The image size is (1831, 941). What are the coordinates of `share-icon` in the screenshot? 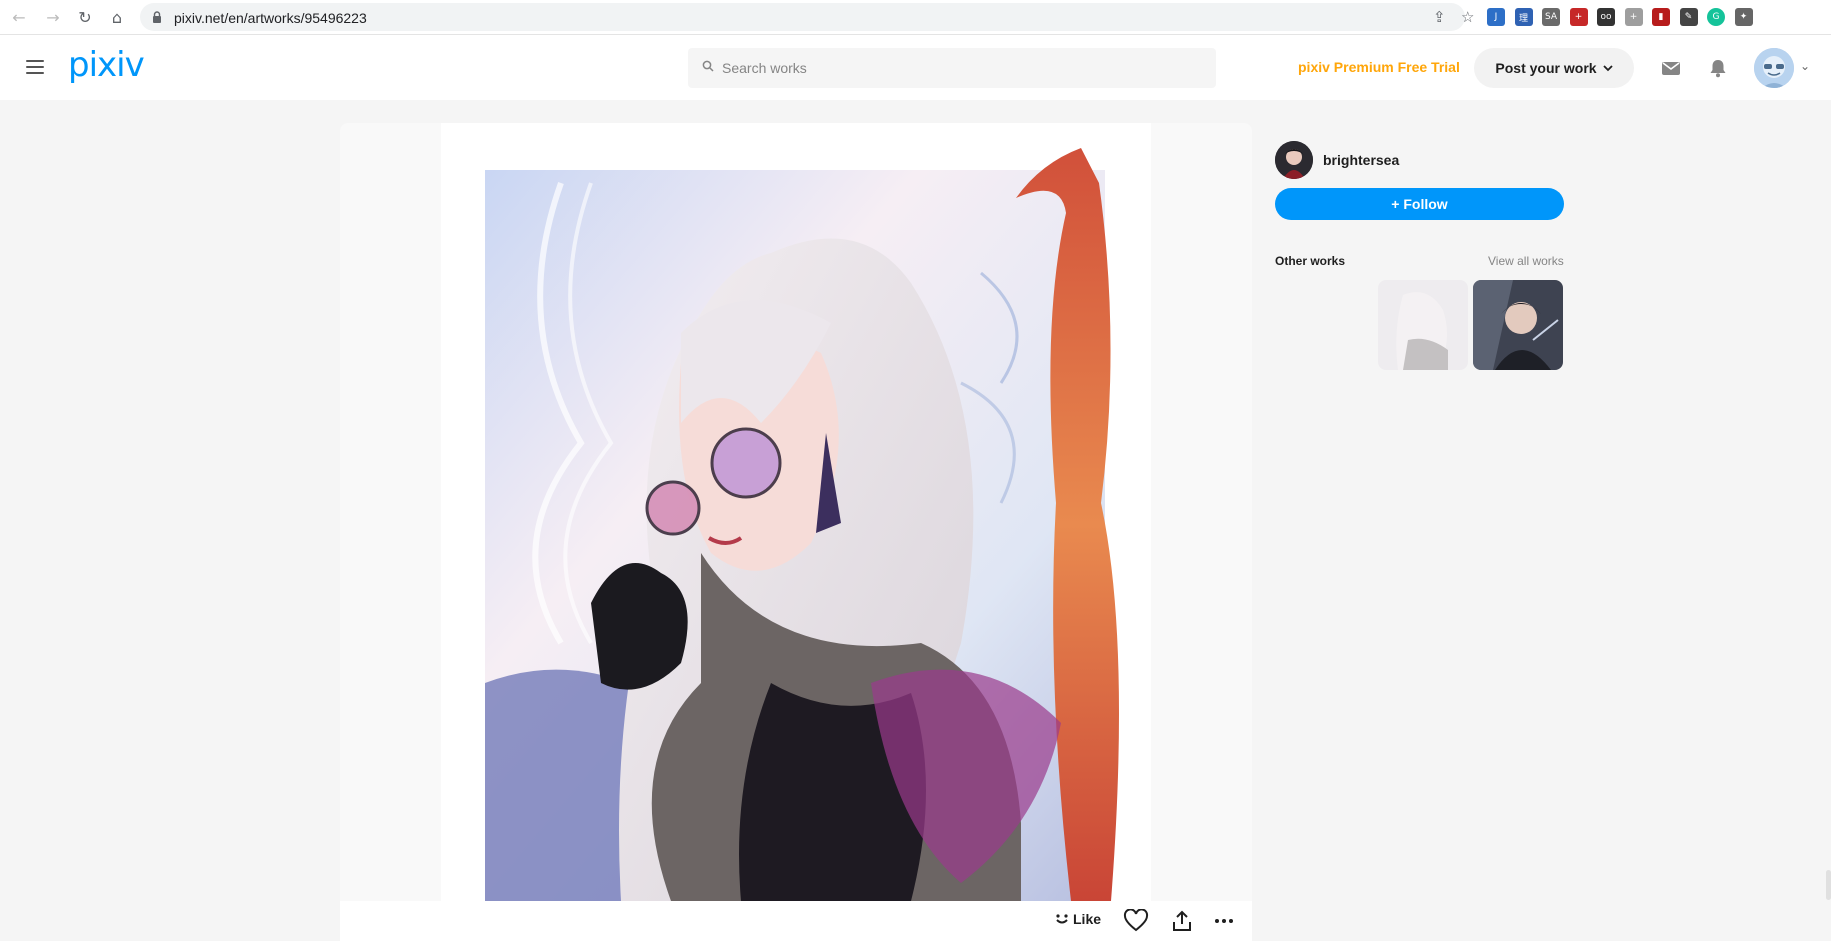 It's located at (1182, 921).